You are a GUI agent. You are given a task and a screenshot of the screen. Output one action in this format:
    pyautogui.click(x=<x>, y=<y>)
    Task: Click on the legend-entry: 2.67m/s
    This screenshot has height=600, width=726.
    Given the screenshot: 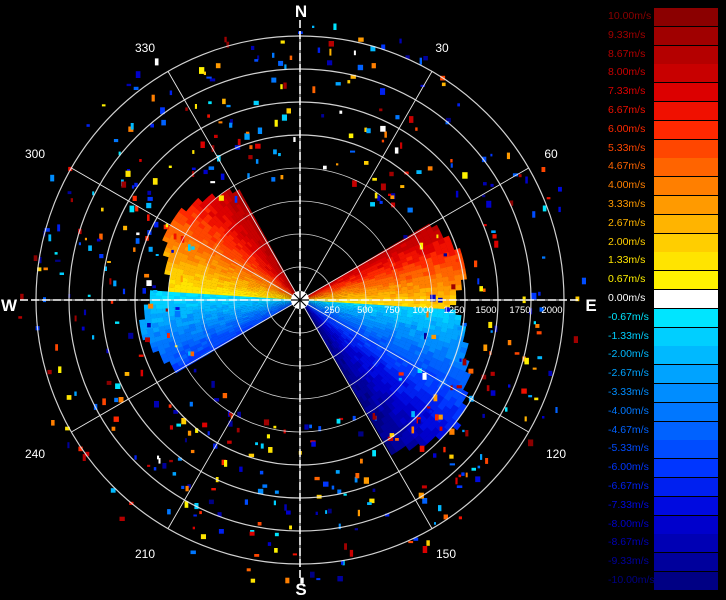 What is the action you would take?
    pyautogui.click(x=662, y=223)
    